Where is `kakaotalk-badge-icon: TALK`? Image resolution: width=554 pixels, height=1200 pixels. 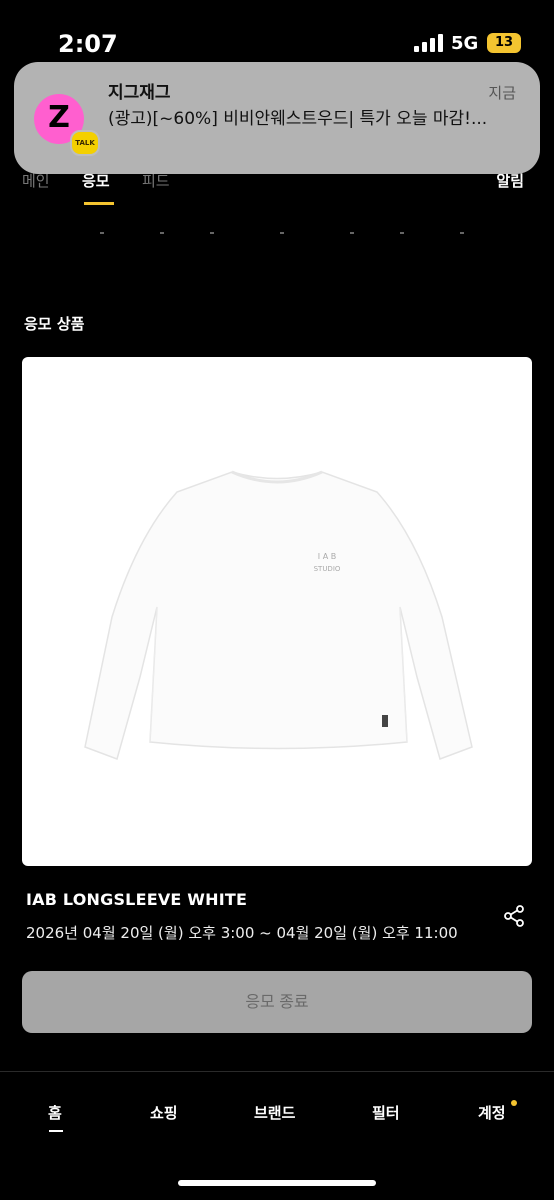
kakaotalk-badge-icon: TALK is located at coordinates (85, 143).